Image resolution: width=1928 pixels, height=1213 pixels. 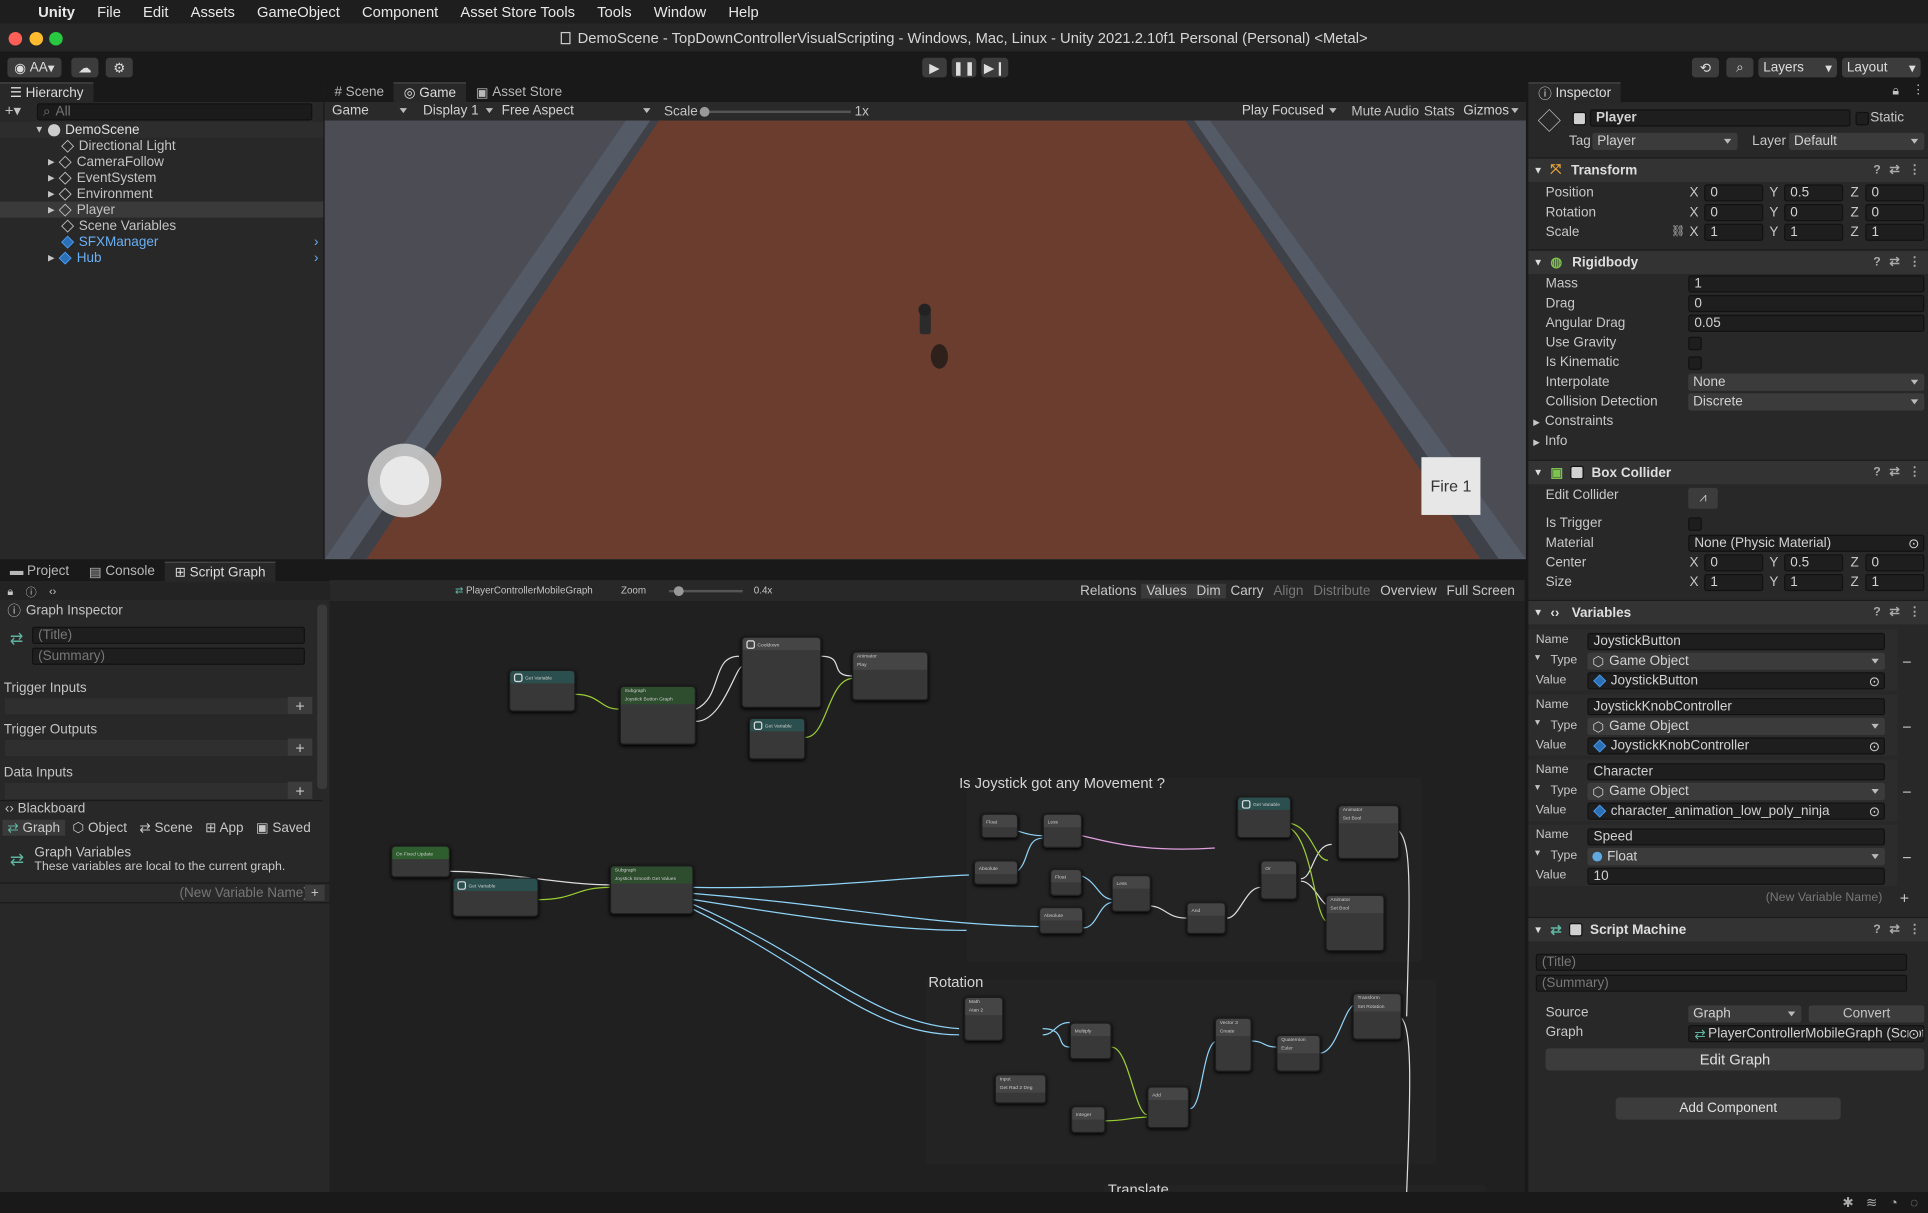 What do you see at coordinates (300, 790) in the screenshot?
I see `add-data-input-button: +` at bounding box center [300, 790].